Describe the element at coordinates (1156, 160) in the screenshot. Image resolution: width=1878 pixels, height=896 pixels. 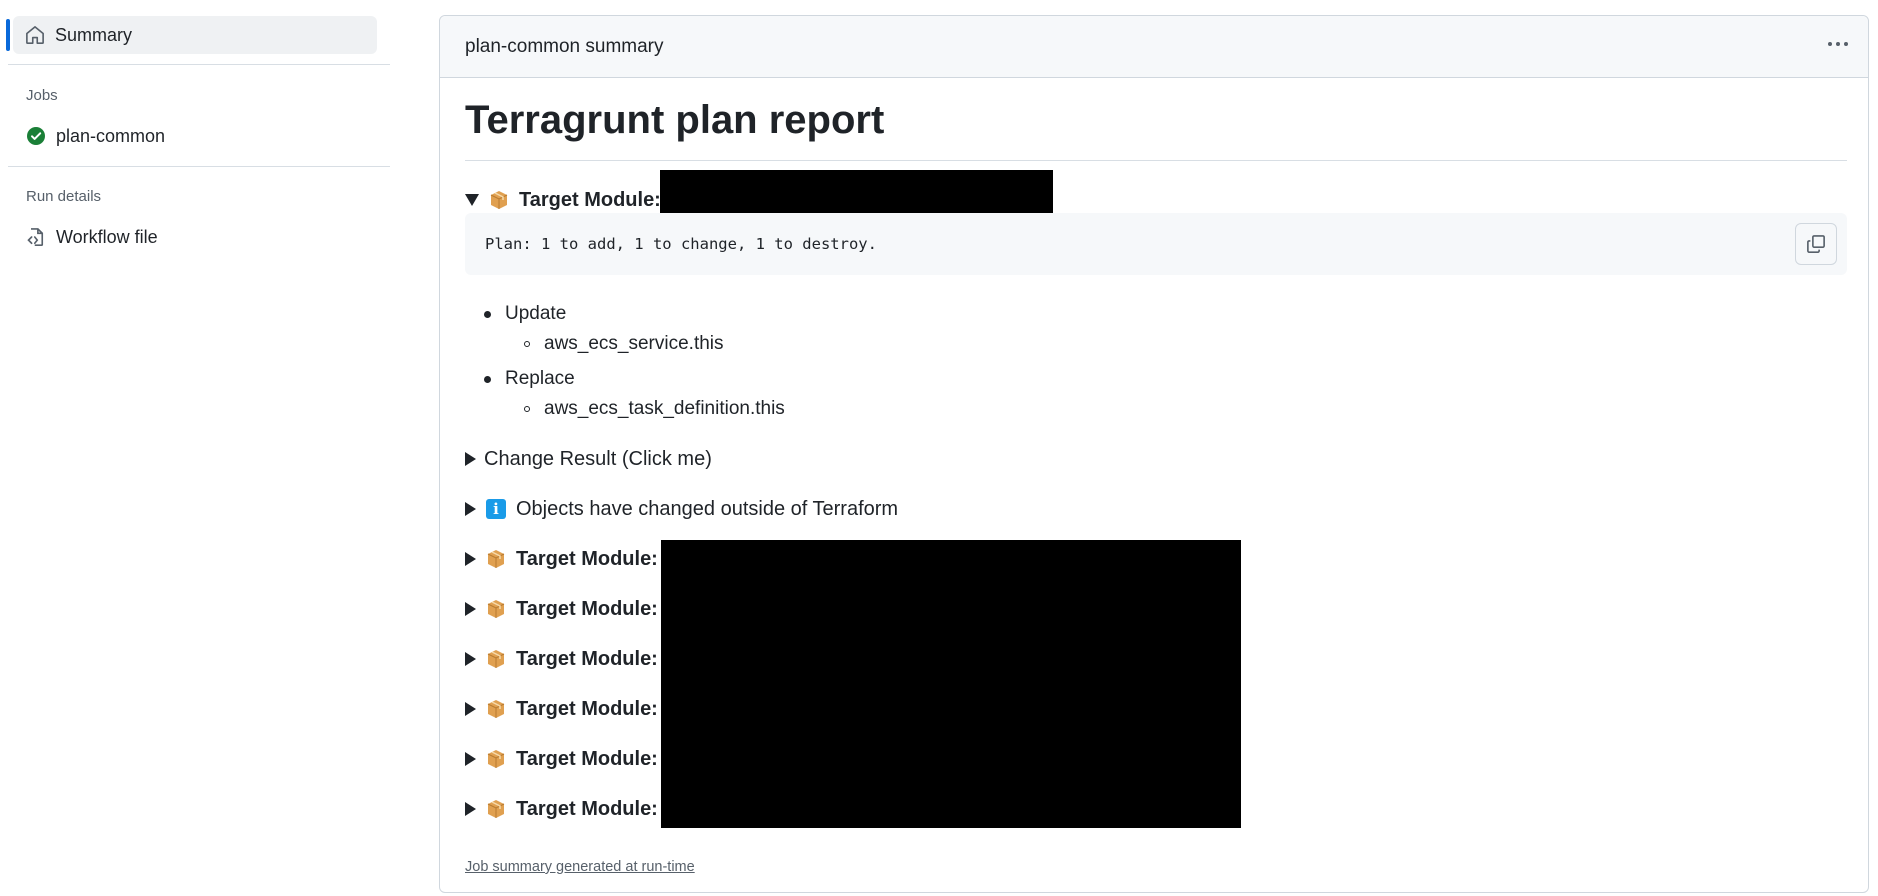
I see `title-divider` at that location.